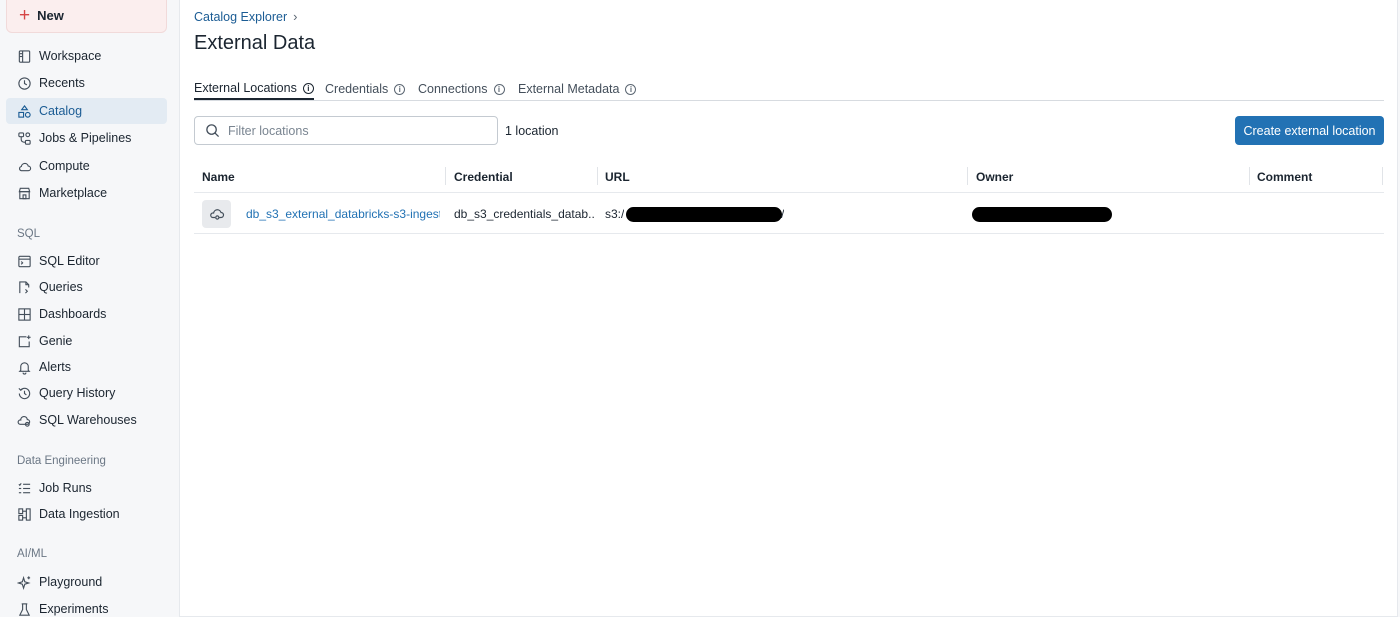 This screenshot has height=617, width=1400. I want to click on genie-icon, so click(24, 341).